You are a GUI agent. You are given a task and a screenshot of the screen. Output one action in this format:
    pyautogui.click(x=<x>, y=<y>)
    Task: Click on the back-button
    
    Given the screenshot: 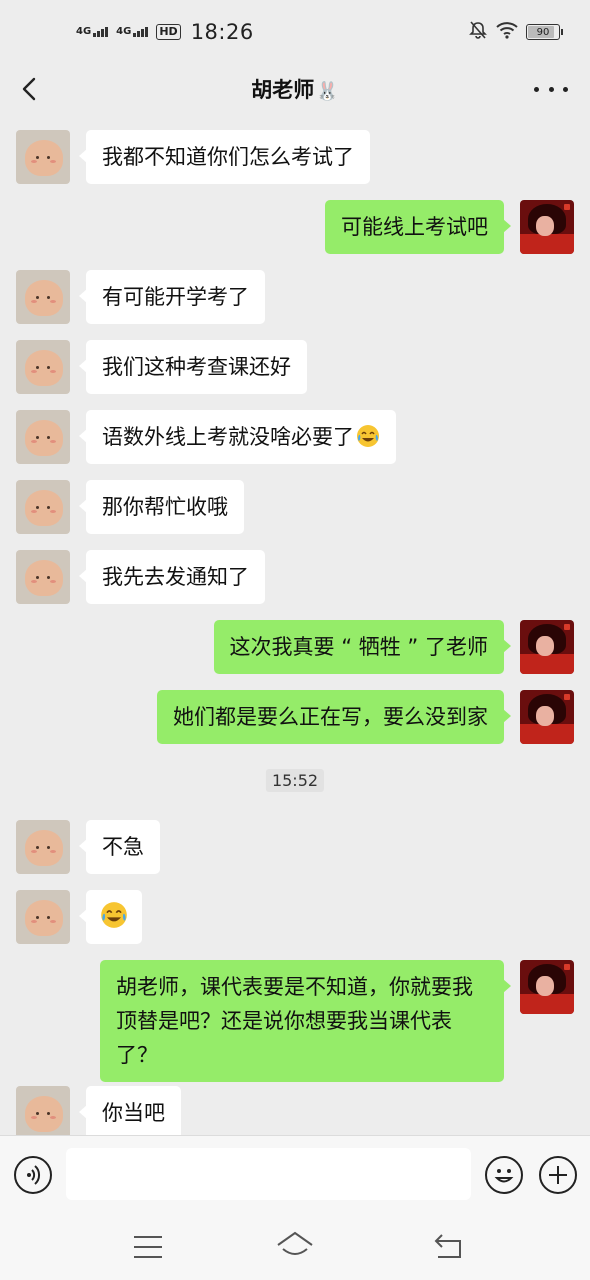 What is the action you would take?
    pyautogui.click(x=31, y=89)
    